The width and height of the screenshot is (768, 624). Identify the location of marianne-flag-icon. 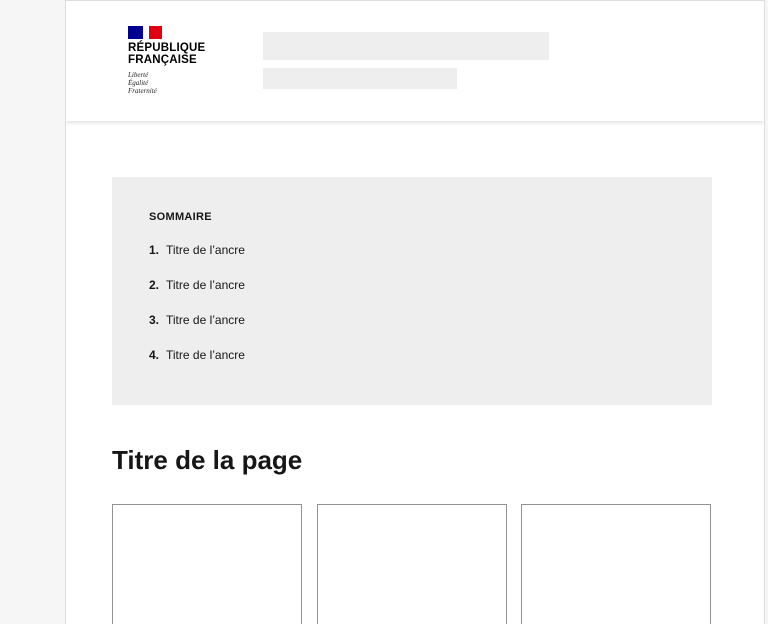
(145, 32).